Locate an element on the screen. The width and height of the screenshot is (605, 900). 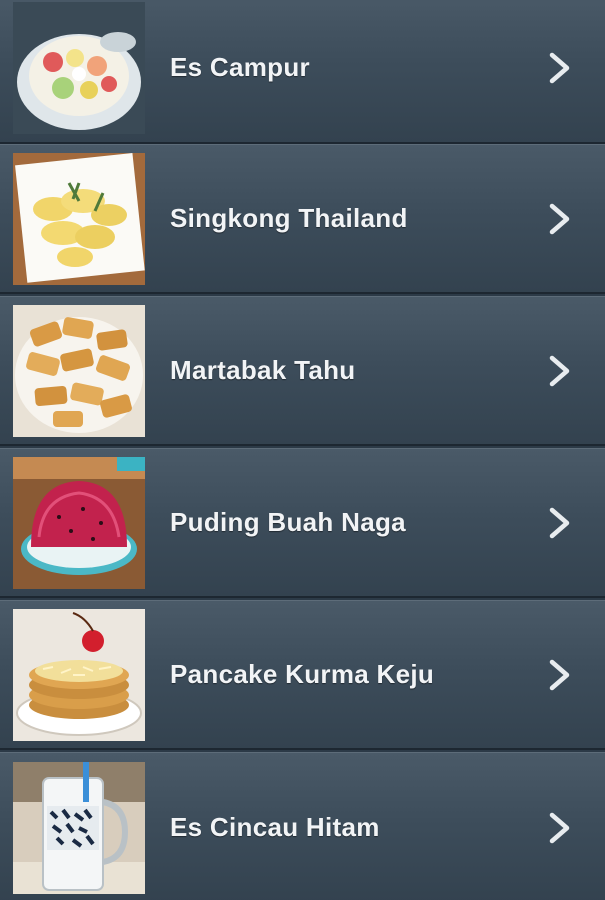
puding-buah-naga-image is located at coordinates (79, 522).